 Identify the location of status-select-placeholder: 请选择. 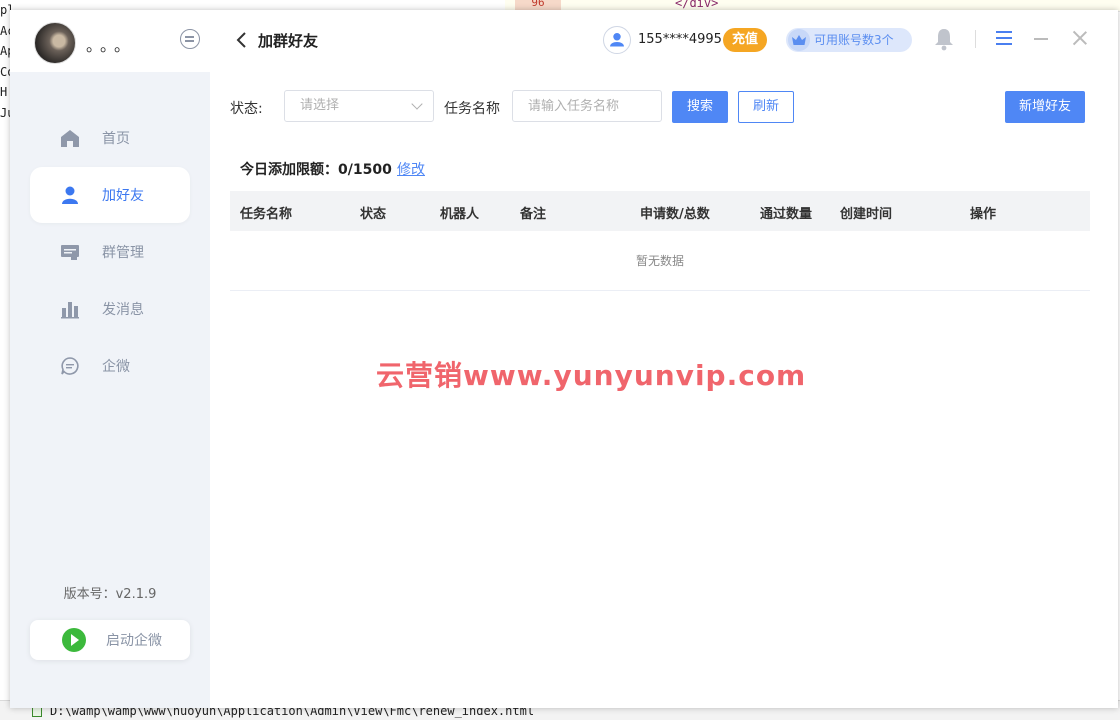
(320, 105).